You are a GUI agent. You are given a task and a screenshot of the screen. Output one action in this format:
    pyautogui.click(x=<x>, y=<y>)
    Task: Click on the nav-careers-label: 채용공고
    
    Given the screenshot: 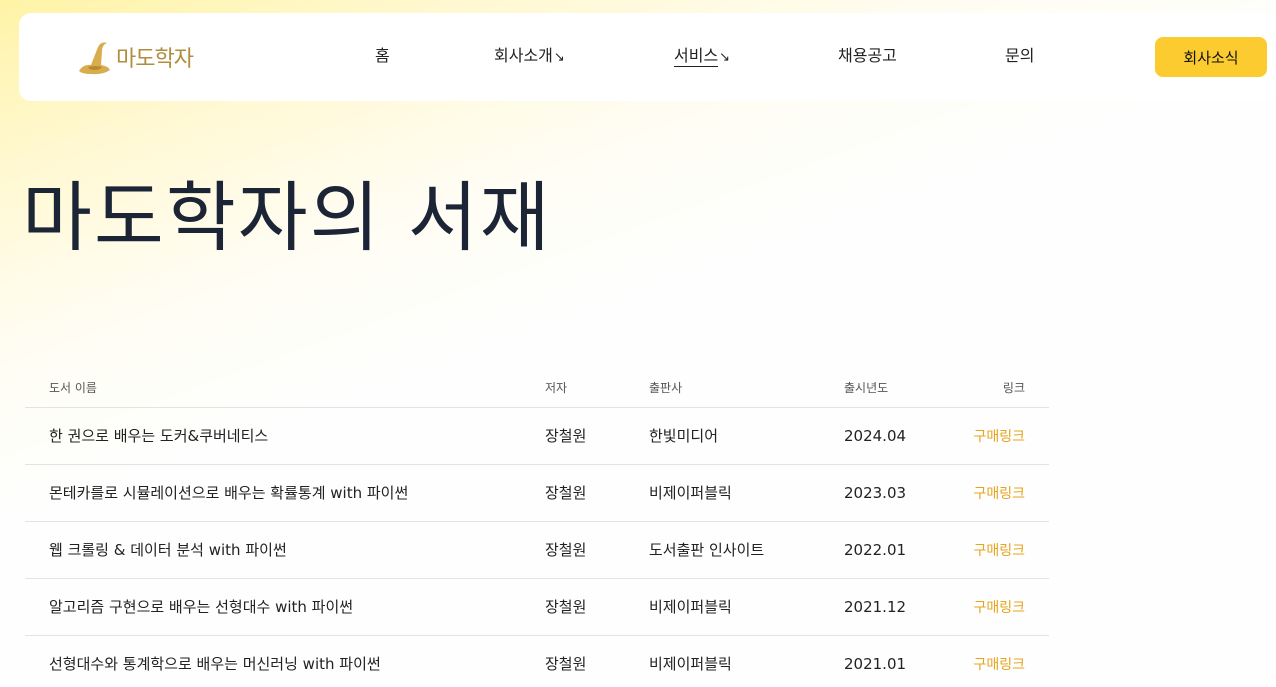 What is the action you would take?
    pyautogui.click(x=867, y=55)
    